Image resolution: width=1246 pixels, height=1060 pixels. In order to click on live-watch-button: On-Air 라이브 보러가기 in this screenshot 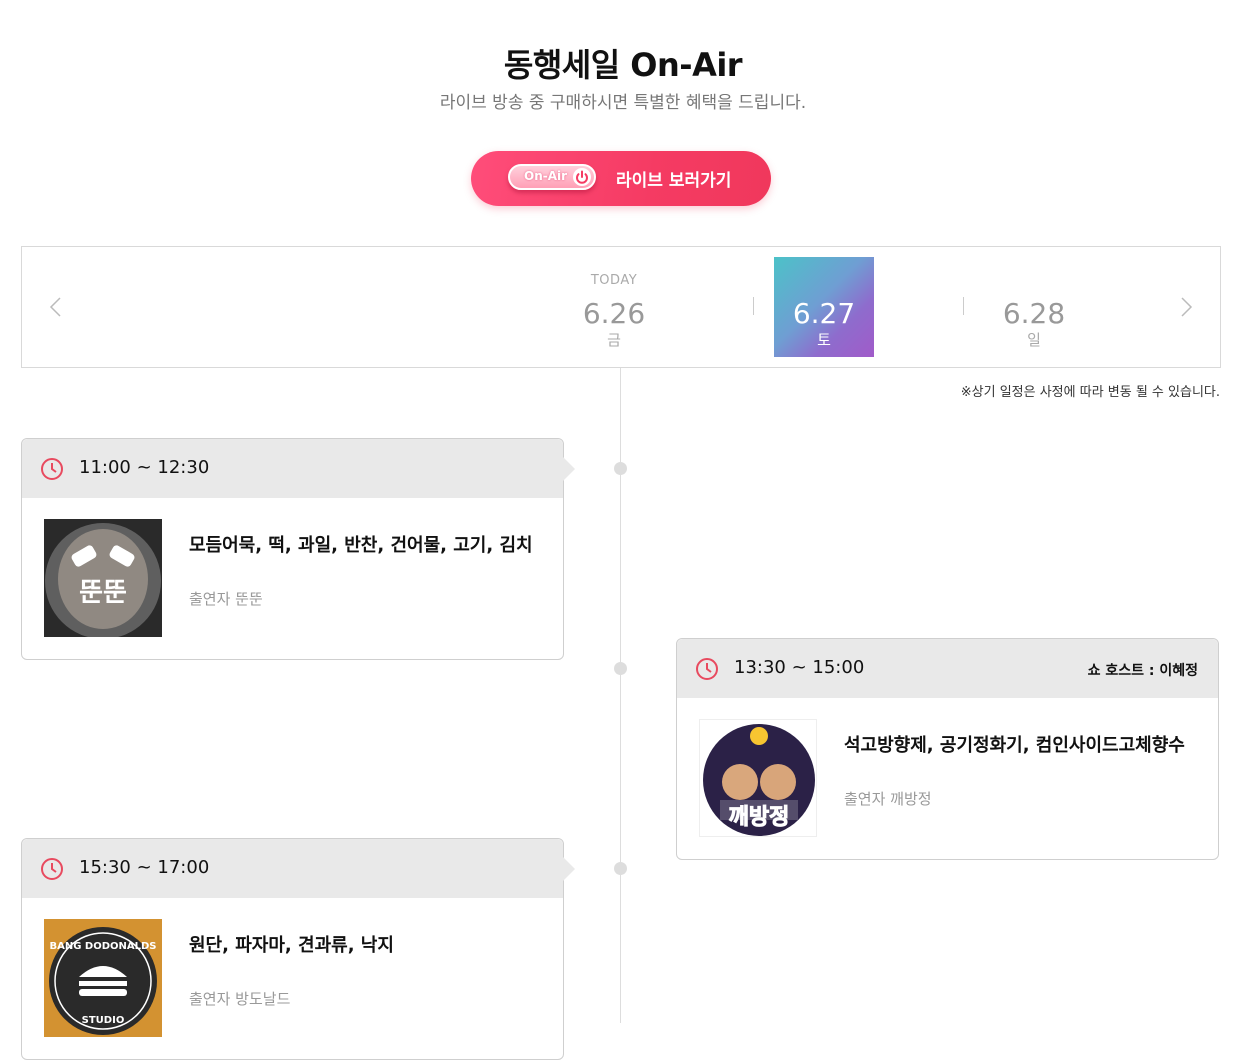, I will do `click(621, 178)`.